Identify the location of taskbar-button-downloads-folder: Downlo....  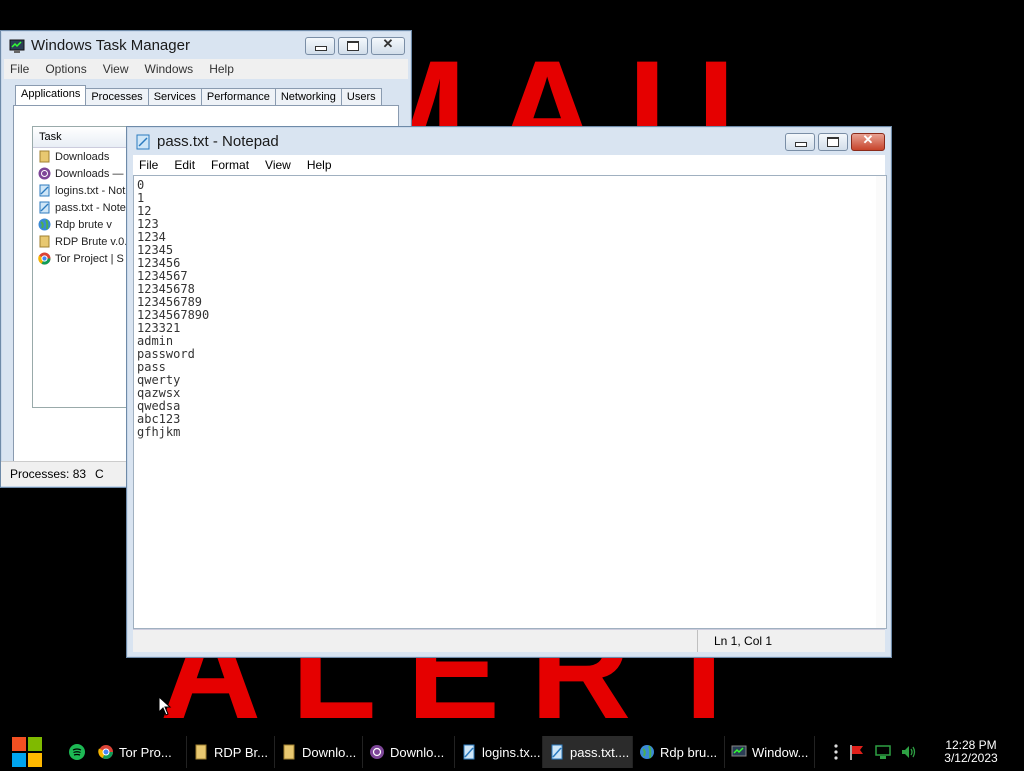
(319, 752).